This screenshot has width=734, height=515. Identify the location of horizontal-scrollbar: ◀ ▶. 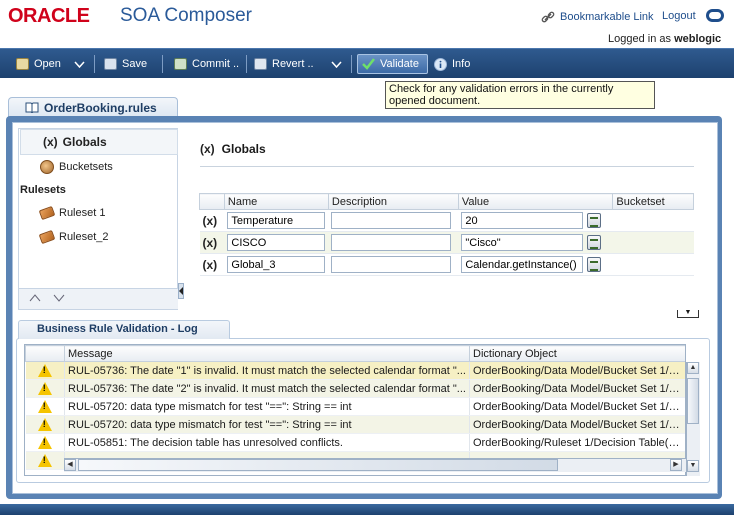
(375, 465).